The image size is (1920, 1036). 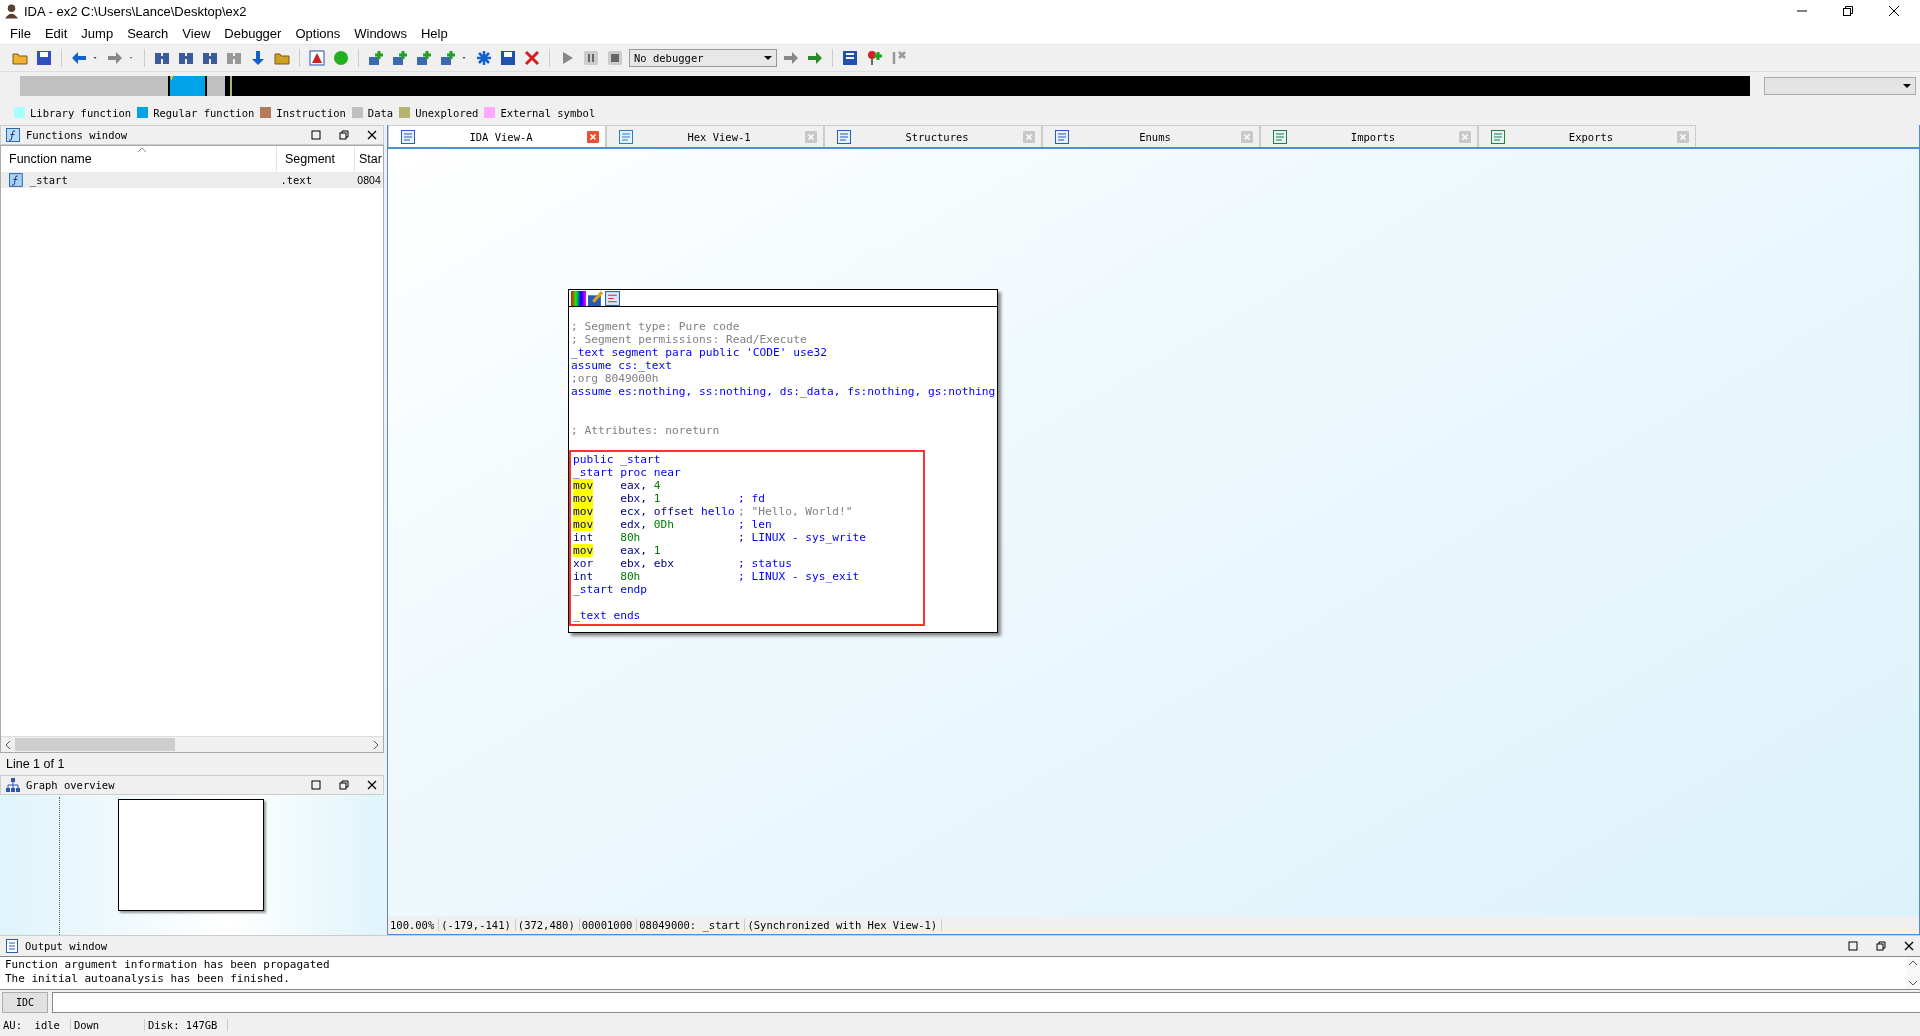 I want to click on status-field: Down, so click(x=107, y=1025).